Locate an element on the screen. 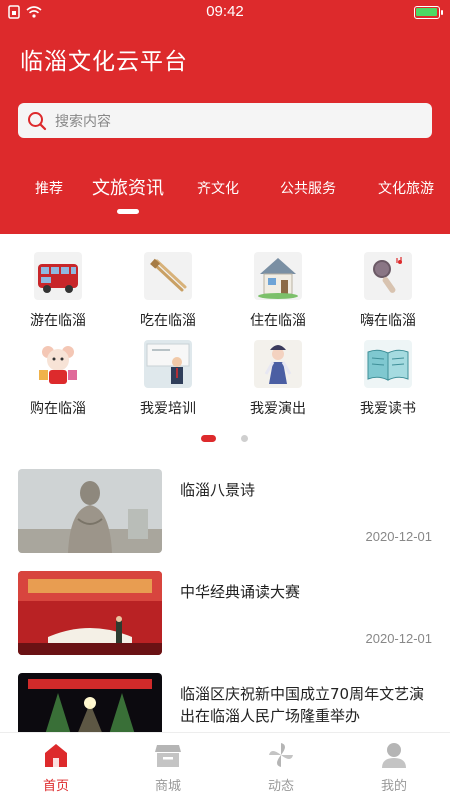 The height and width of the screenshot is (800, 450). search-icon is located at coordinates (37, 121).